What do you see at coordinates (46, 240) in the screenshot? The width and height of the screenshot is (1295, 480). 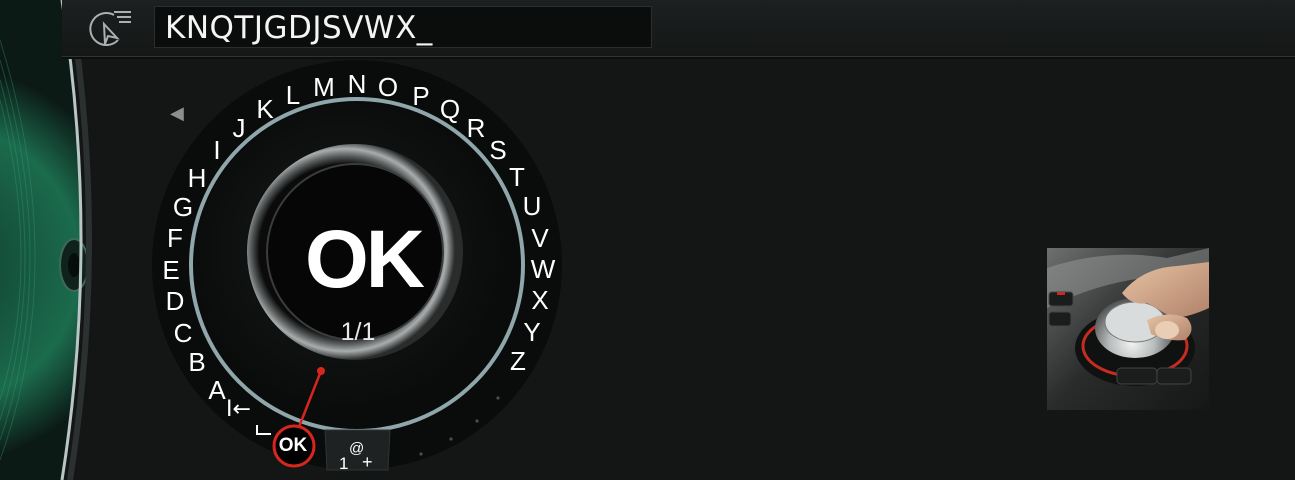 I see `side-decoration` at bounding box center [46, 240].